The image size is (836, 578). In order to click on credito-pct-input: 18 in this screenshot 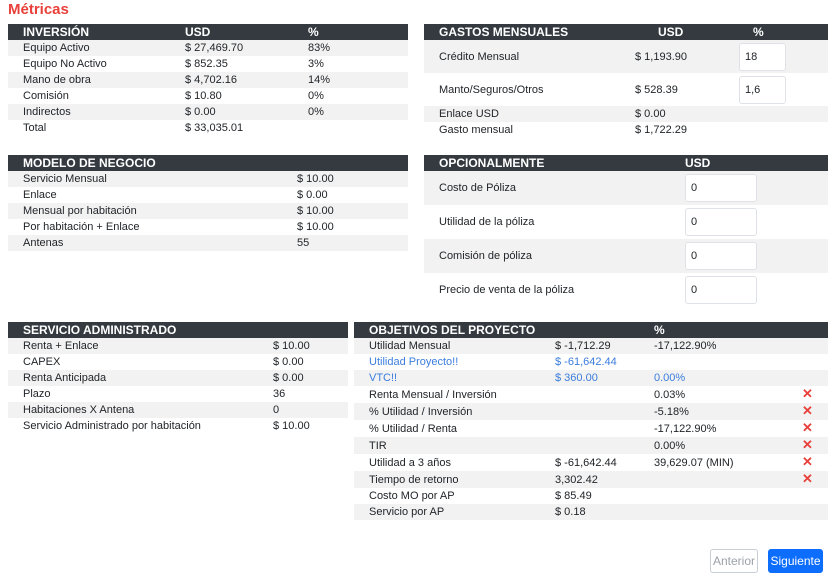, I will do `click(762, 56)`.